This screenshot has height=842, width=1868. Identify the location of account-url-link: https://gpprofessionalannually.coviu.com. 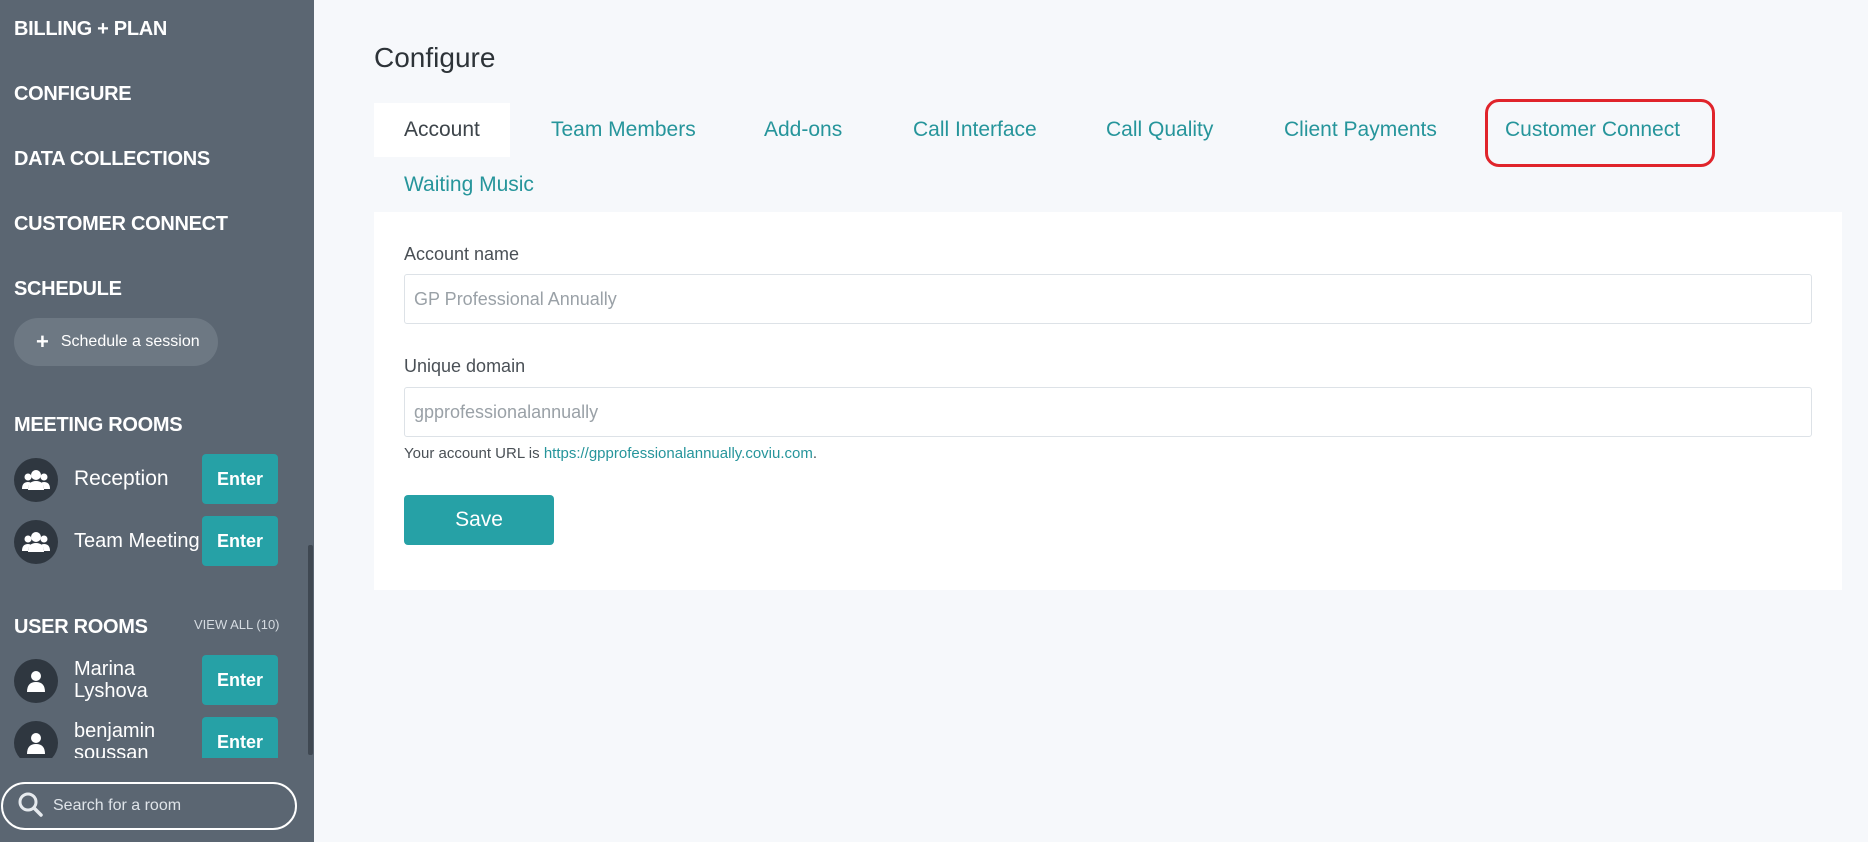
(678, 453).